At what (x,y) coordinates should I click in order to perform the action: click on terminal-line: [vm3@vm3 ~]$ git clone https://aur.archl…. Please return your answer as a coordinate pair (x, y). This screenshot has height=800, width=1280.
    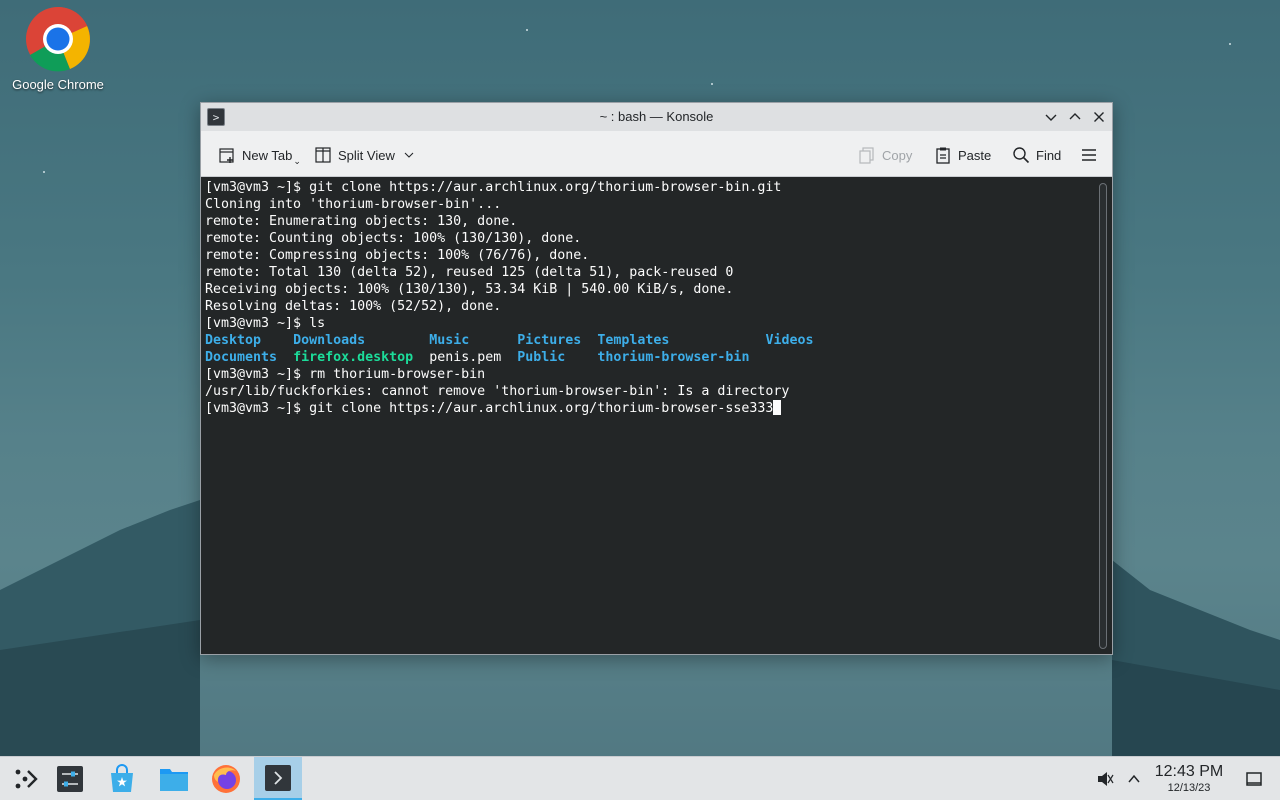
    Looking at the image, I should click on (493, 187).